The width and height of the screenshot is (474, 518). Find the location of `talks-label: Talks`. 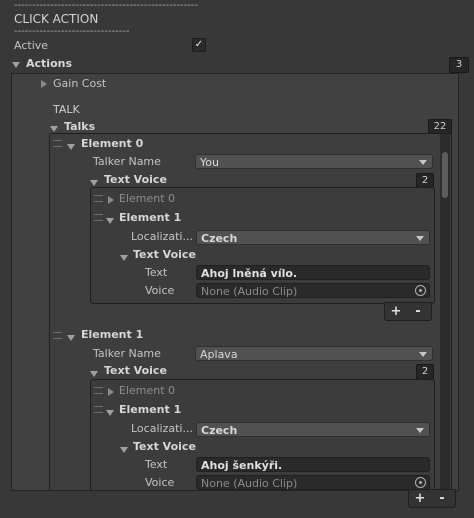

talks-label: Talks is located at coordinates (80, 126).